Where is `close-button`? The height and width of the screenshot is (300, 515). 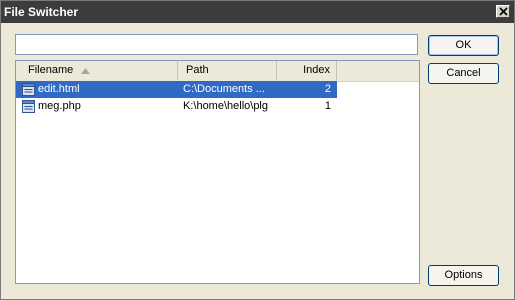 close-button is located at coordinates (503, 11).